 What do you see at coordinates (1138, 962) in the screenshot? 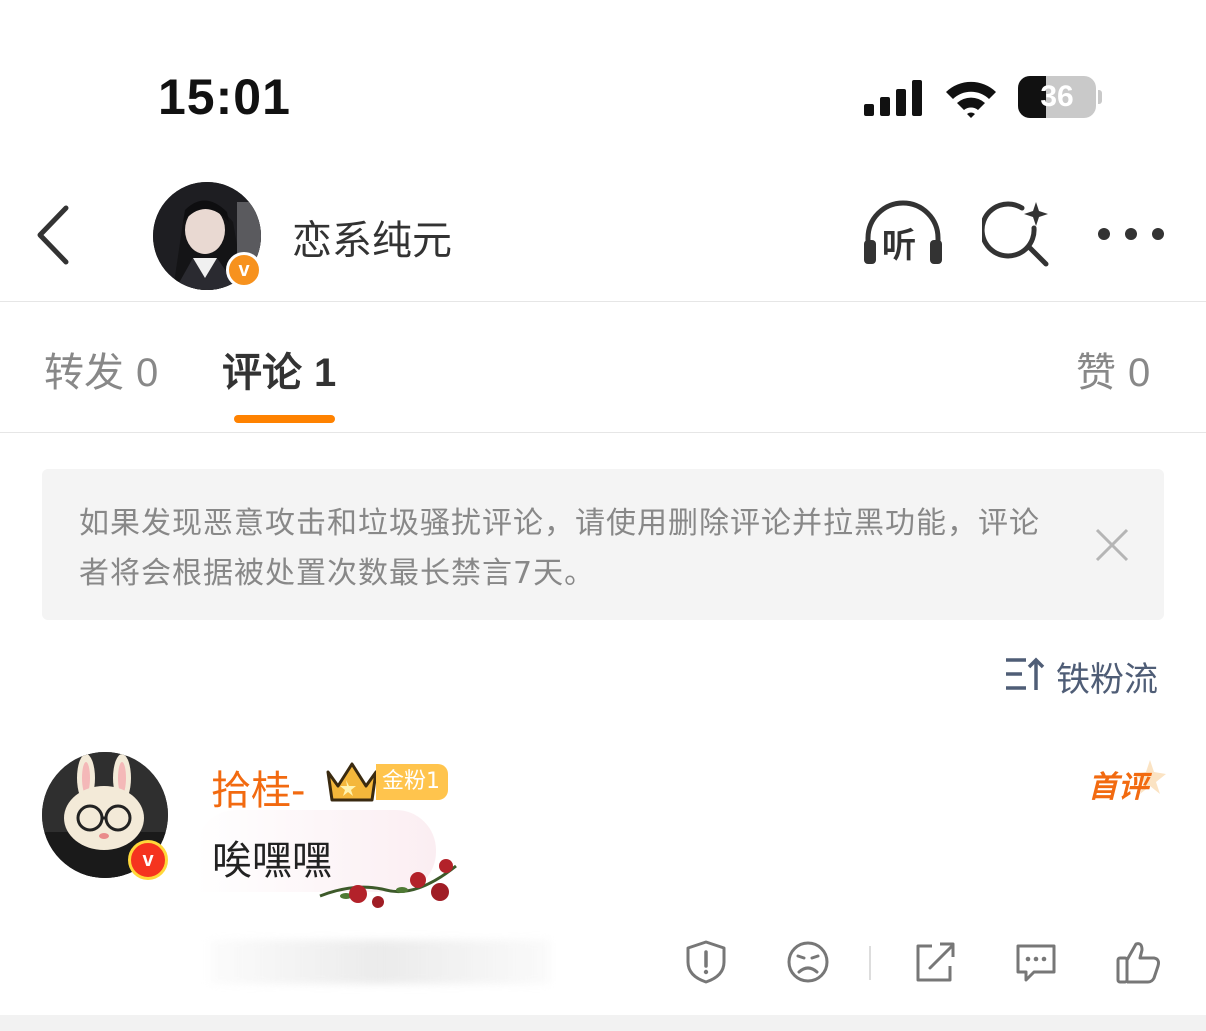
I see `thumbs-up-icon` at bounding box center [1138, 962].